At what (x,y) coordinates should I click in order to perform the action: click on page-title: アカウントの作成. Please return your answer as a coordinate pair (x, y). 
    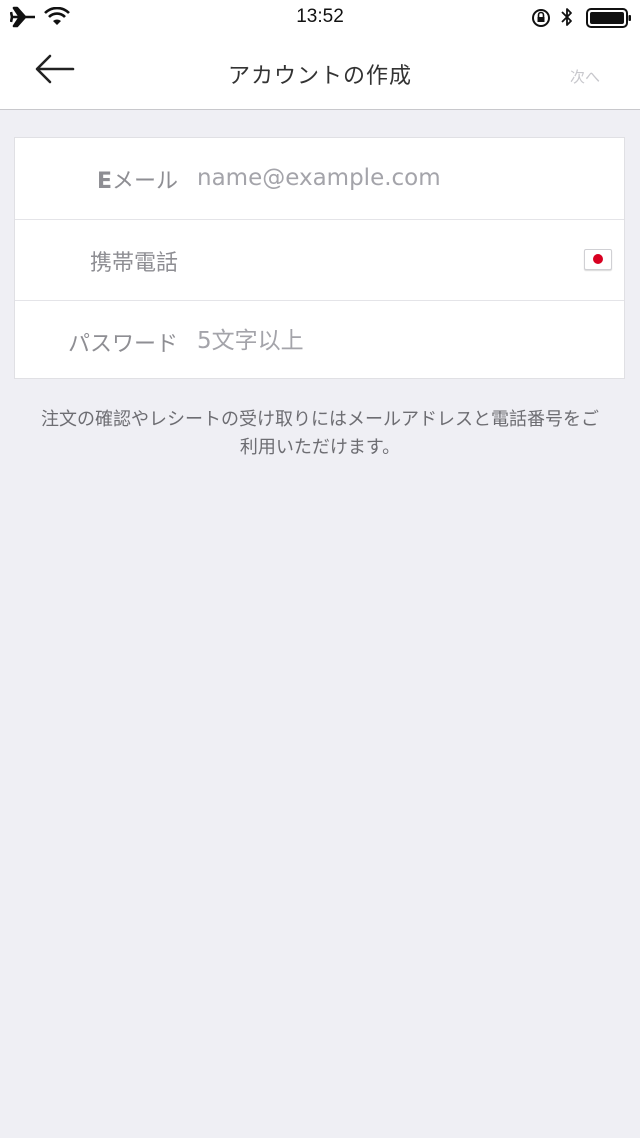
    Looking at the image, I should click on (319, 76).